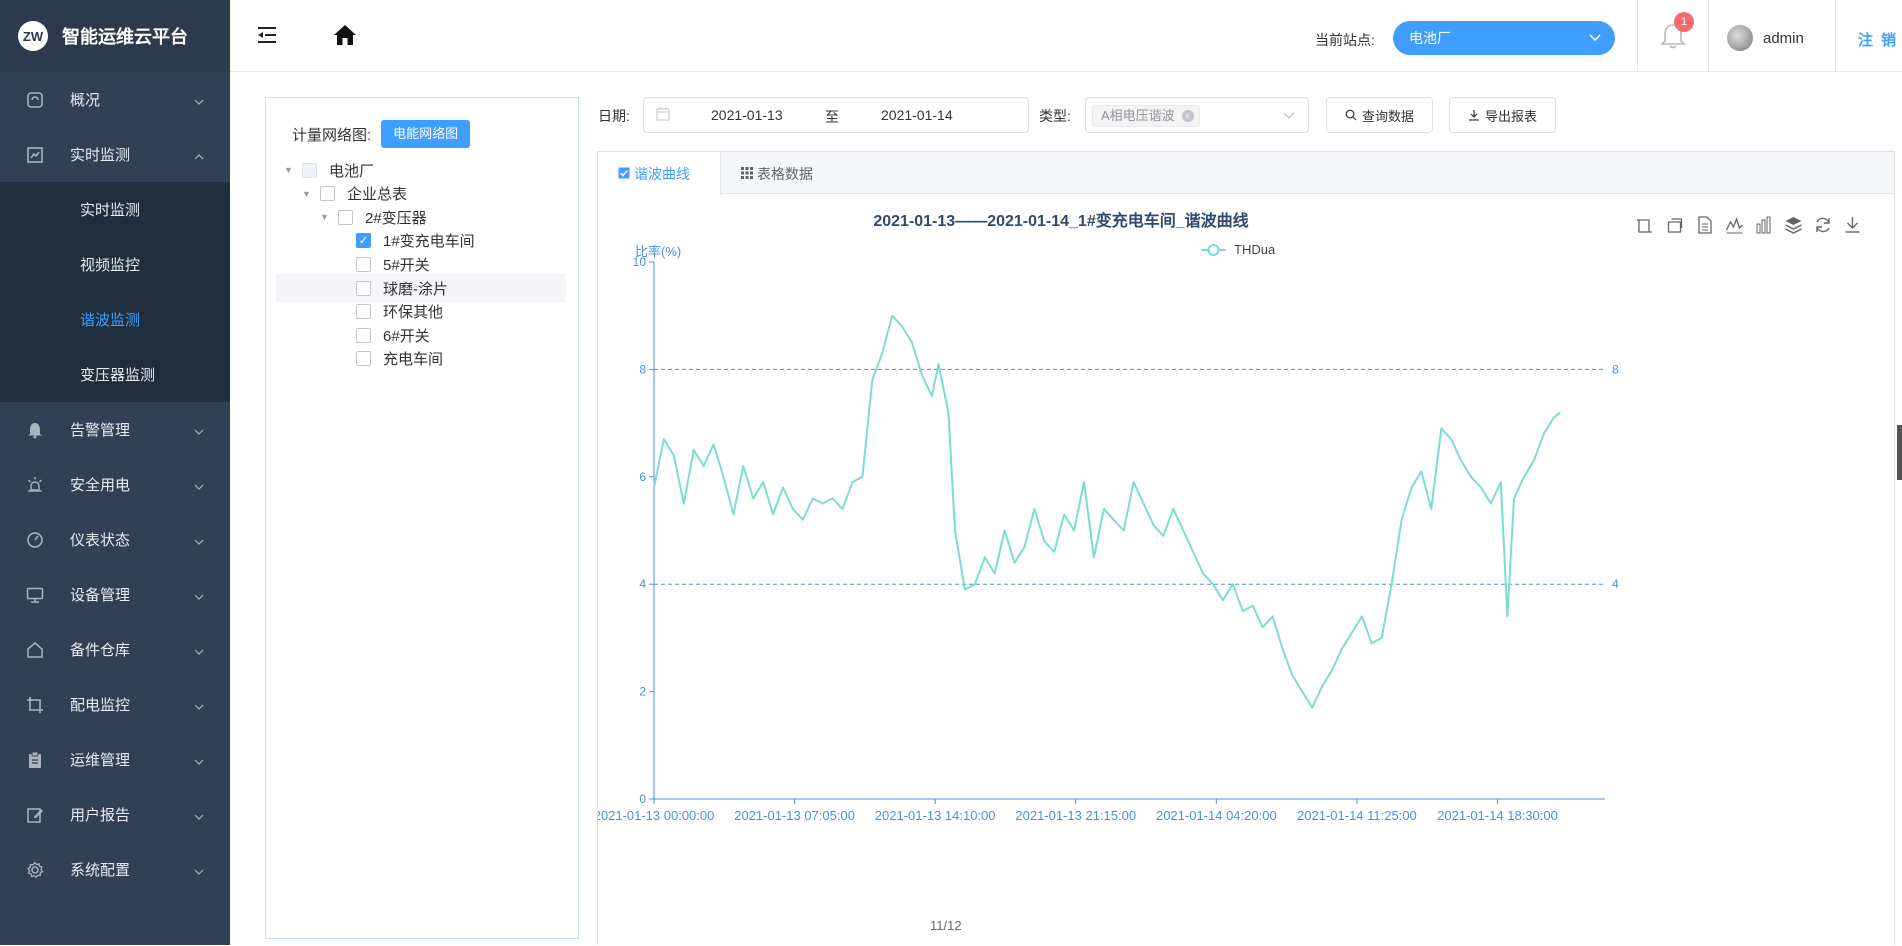 The image size is (1902, 946). What do you see at coordinates (35, 100) in the screenshot?
I see `dashboard-icon` at bounding box center [35, 100].